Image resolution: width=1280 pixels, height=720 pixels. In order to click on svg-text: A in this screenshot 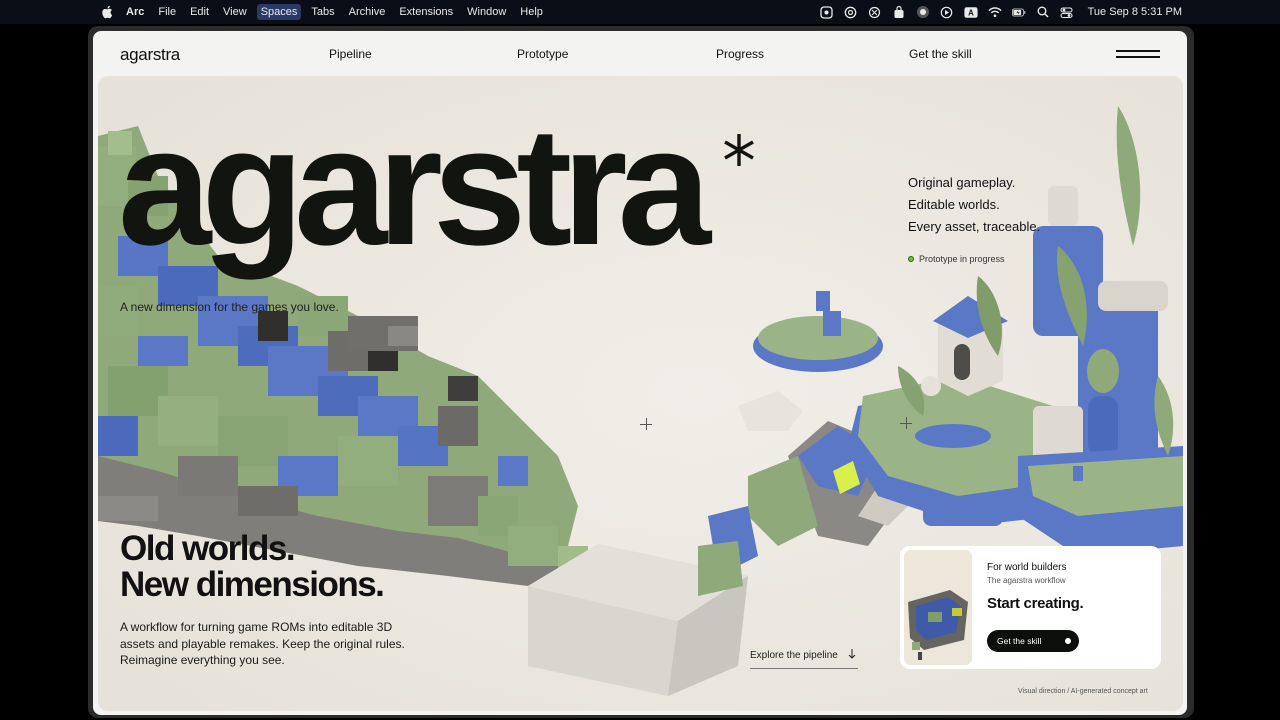, I will do `click(971, 12)`.